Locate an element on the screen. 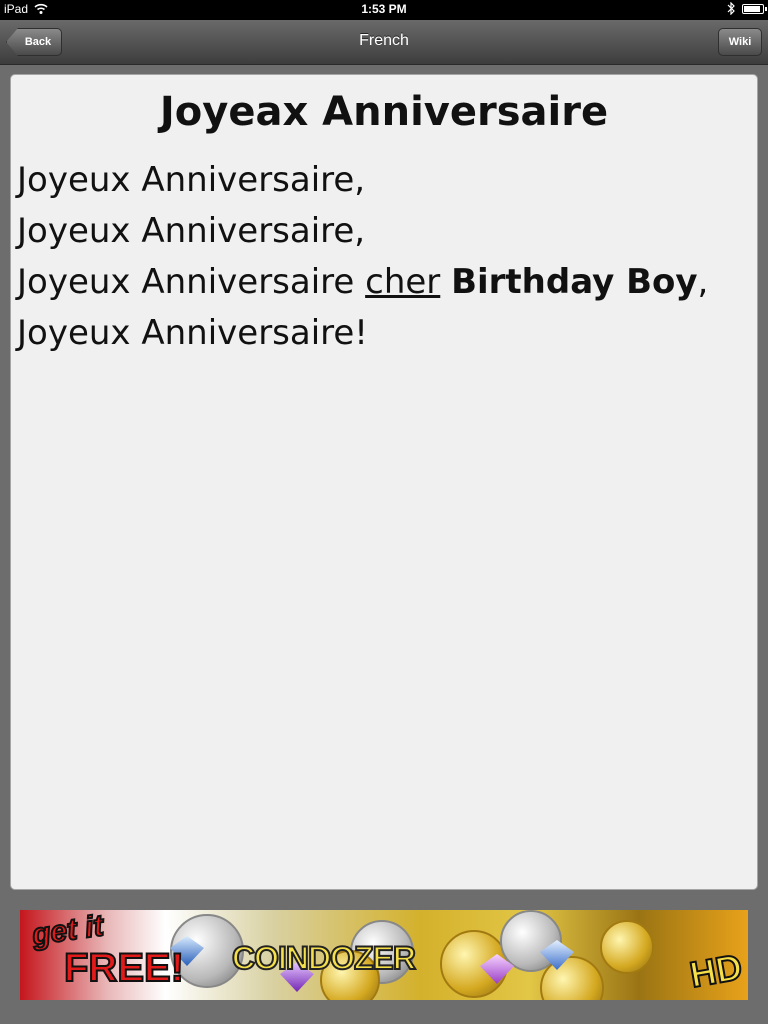 Image resolution: width=768 pixels, height=1024 pixels. song-title: Joyeax Anniversaire is located at coordinates (384, 112).